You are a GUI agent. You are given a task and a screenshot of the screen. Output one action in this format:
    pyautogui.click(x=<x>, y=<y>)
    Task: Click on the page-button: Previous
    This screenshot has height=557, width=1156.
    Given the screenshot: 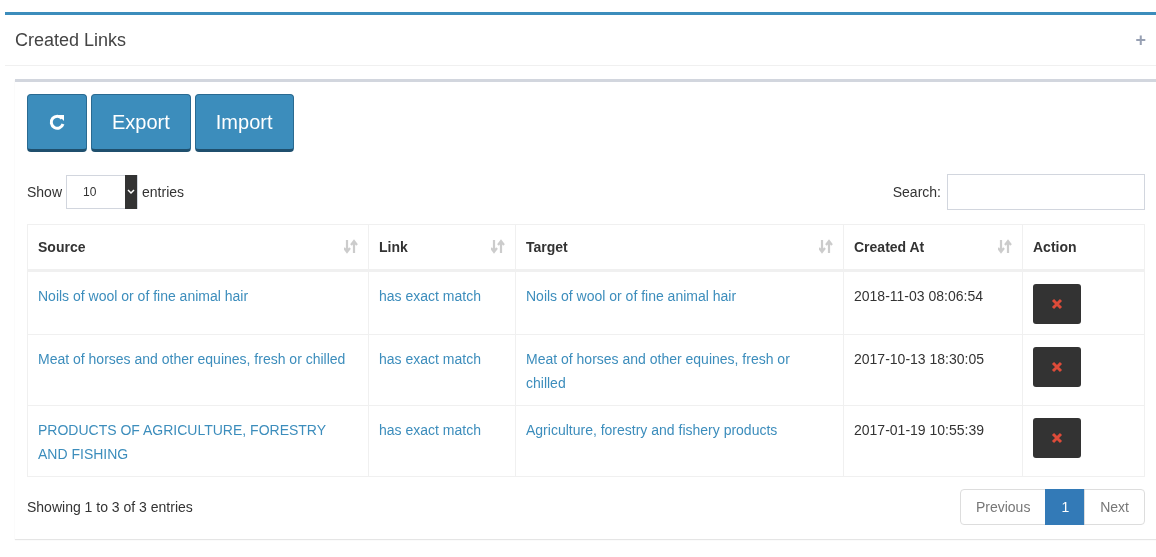 What is the action you would take?
    pyautogui.click(x=1003, y=507)
    